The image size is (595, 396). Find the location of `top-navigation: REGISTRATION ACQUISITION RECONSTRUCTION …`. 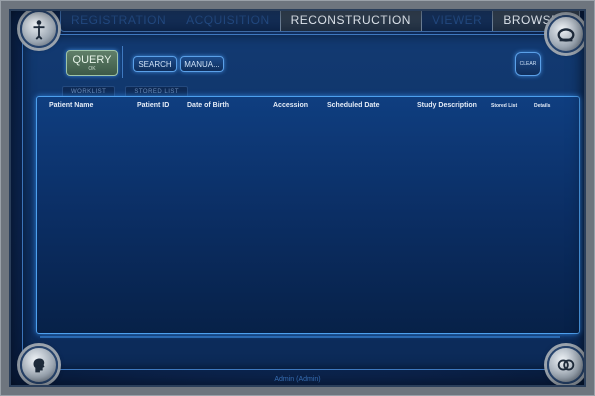

top-navigation: REGISTRATION ACQUISITION RECONSTRUCTION … is located at coordinates (320, 20).